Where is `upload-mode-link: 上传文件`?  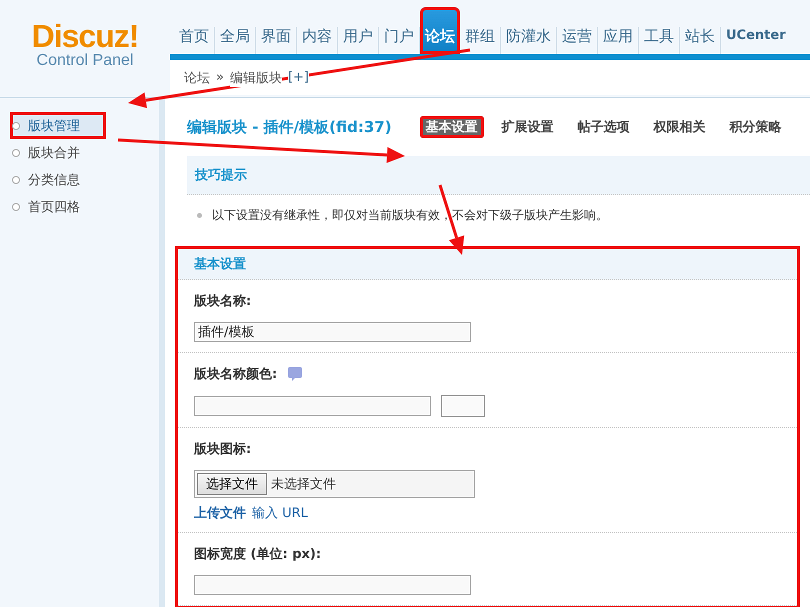 upload-mode-link: 上传文件 is located at coordinates (220, 513).